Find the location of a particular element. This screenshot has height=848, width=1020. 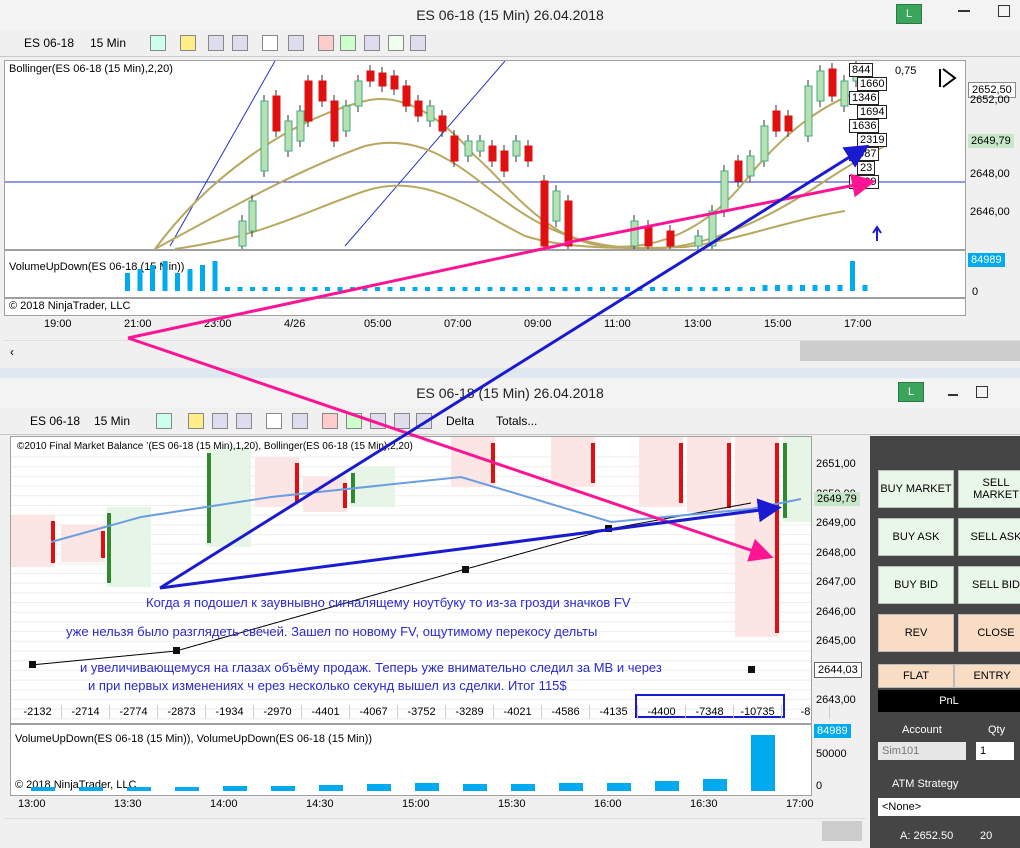

delta-cell: -2132 is located at coordinates (38, 712).